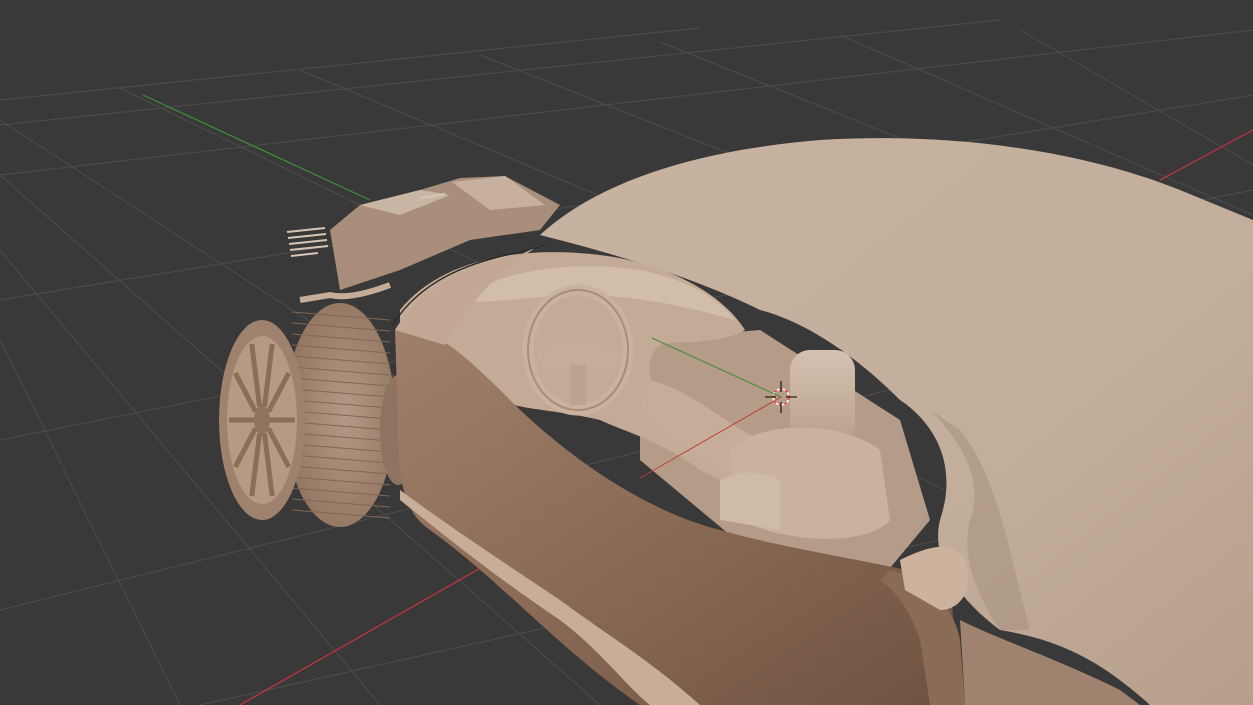 The height and width of the screenshot is (705, 1253). Describe the element at coordinates (307, 415) in the screenshot. I see `car-wheel` at that location.